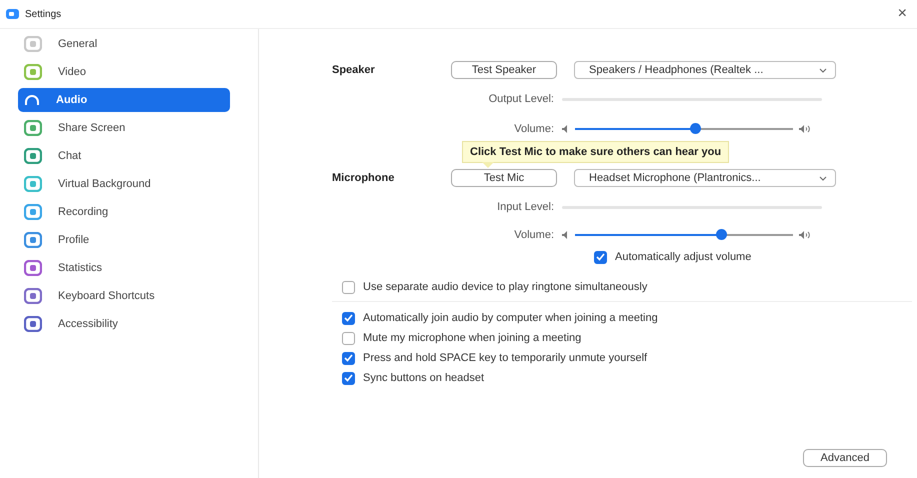 The height and width of the screenshot is (478, 917). Describe the element at coordinates (510, 318) in the screenshot. I see `checkbox-label: Automatically join audio by computer when joining a meeting` at that location.